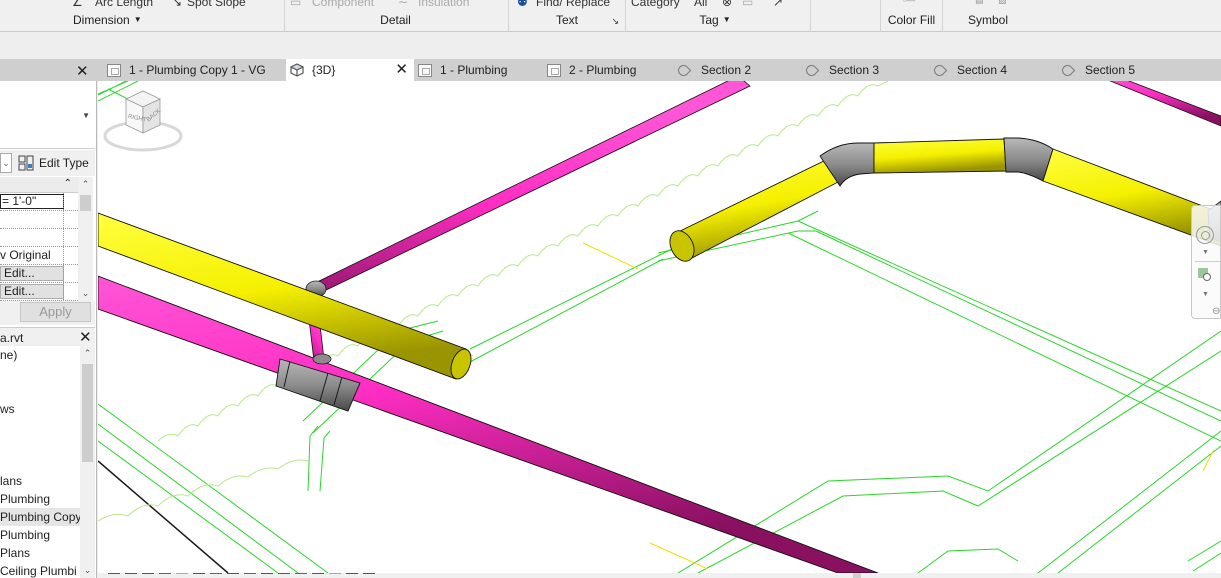 Image resolution: width=1221 pixels, height=578 pixels. I want to click on tab-section-2: Section 2, so click(738, 70).